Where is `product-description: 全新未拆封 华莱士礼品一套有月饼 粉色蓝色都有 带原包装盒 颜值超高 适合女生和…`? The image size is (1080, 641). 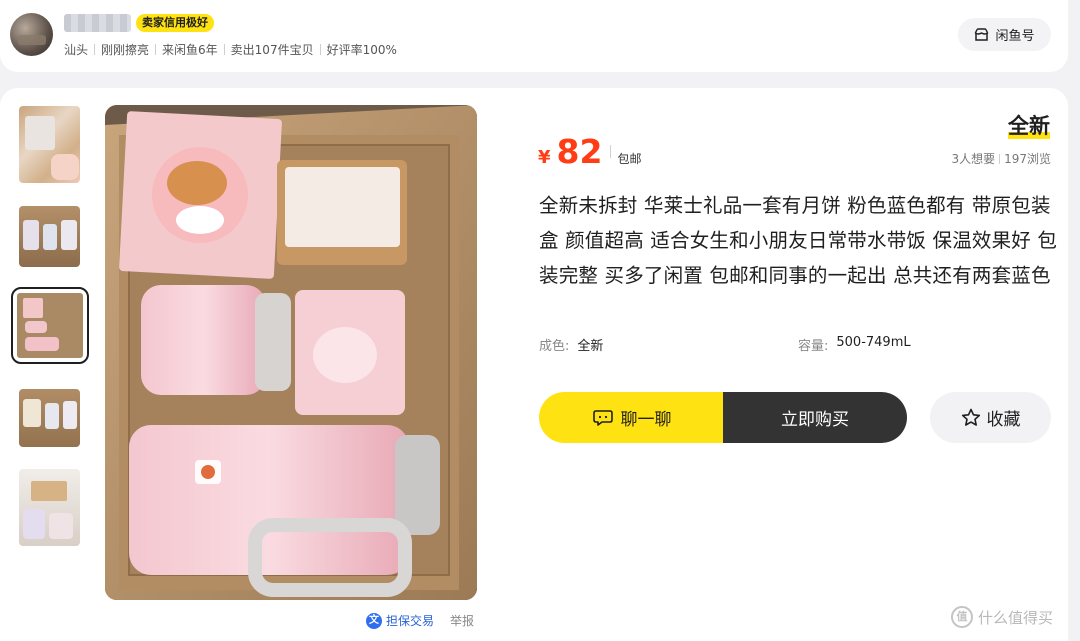 product-description: 全新未拆封 华莱士礼品一套有月饼 粉色蓝色都有 带原包装盒 颜值超高 适合女生和… is located at coordinates (798, 240).